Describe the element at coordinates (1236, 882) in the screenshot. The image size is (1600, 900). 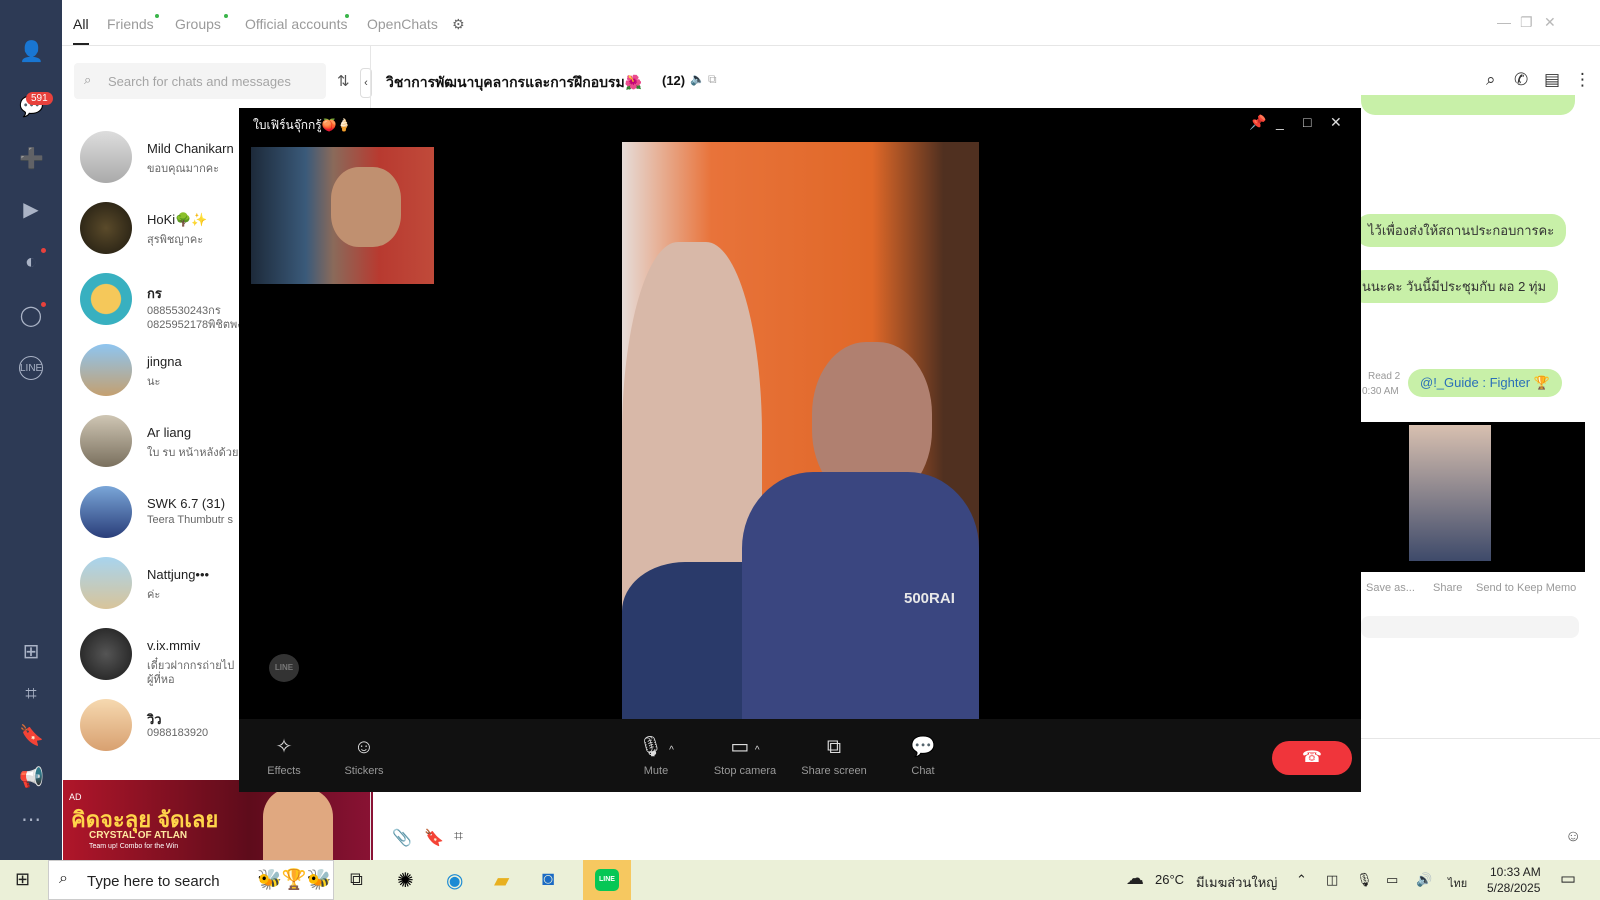
I see `weather-description: มีเมฆส่วนใหญ่` at that location.